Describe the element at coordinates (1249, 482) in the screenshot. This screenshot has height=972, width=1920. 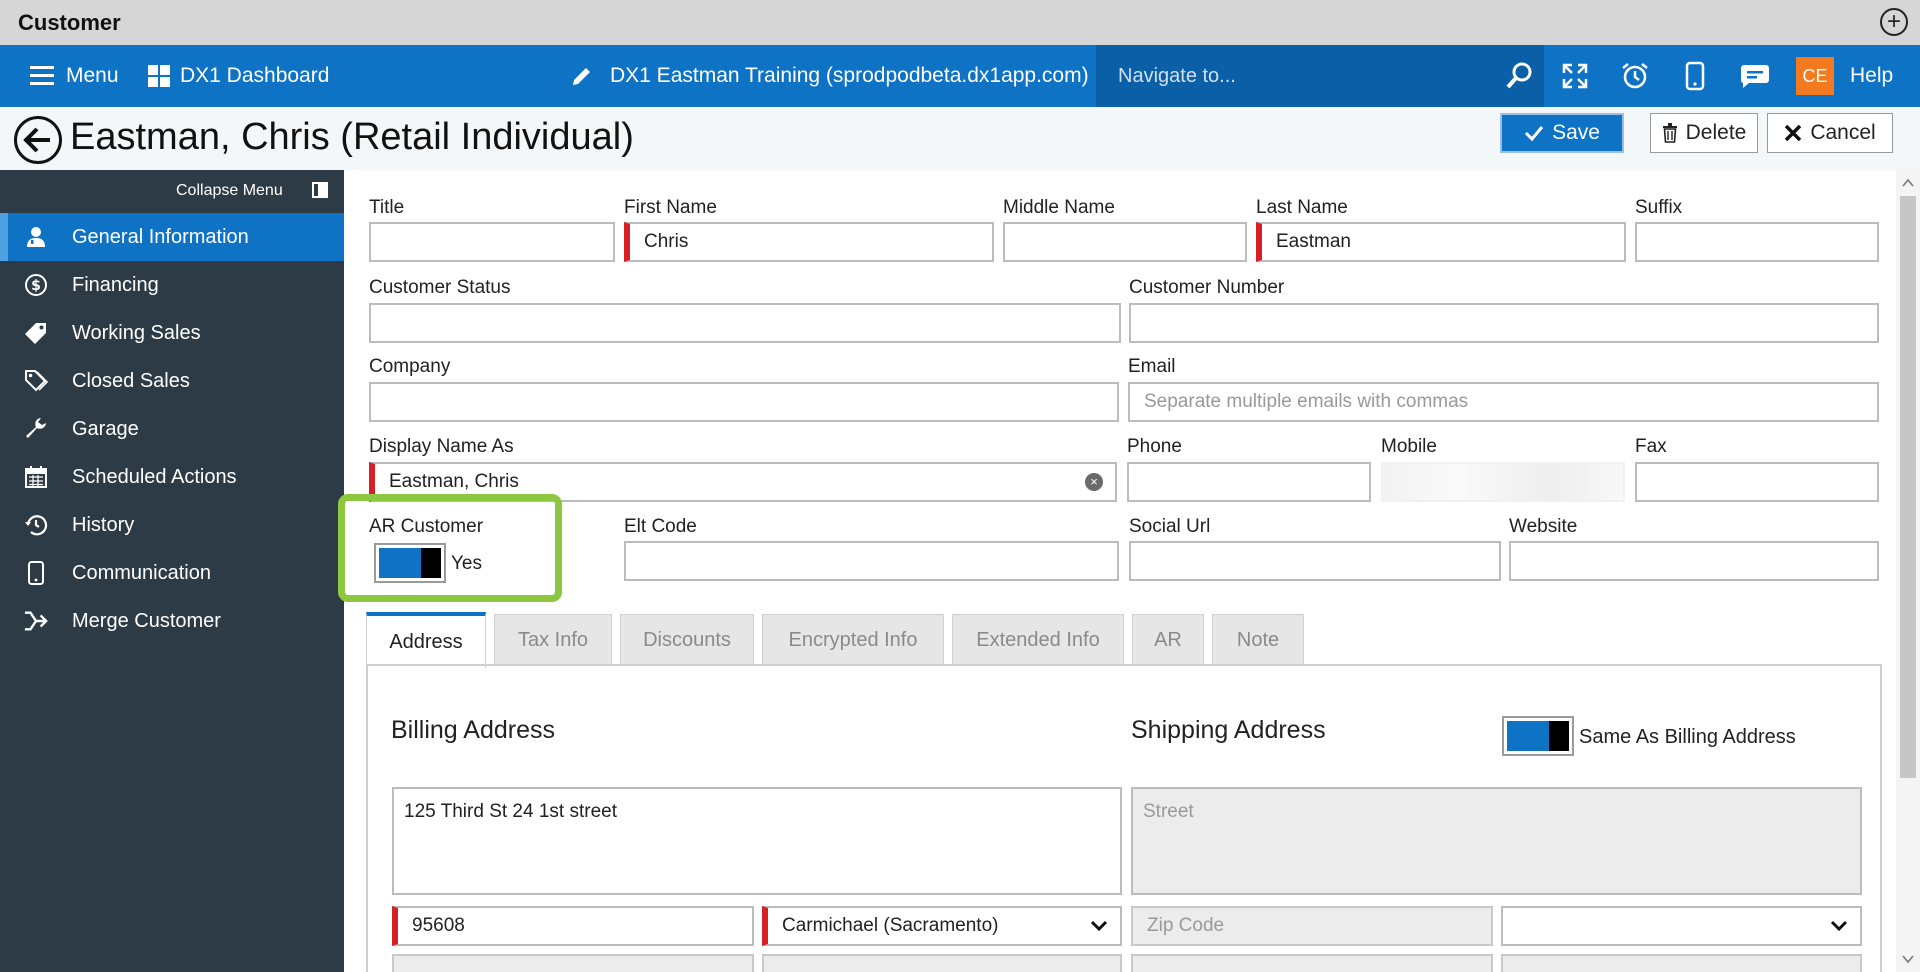
I see `phone-field` at that location.